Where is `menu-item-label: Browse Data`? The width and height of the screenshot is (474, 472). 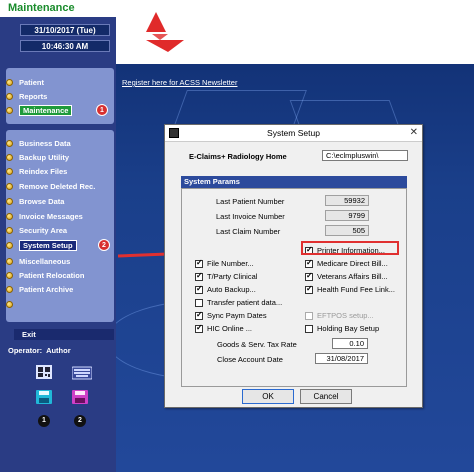
menu-item-label: Browse Data is located at coordinates (42, 201).